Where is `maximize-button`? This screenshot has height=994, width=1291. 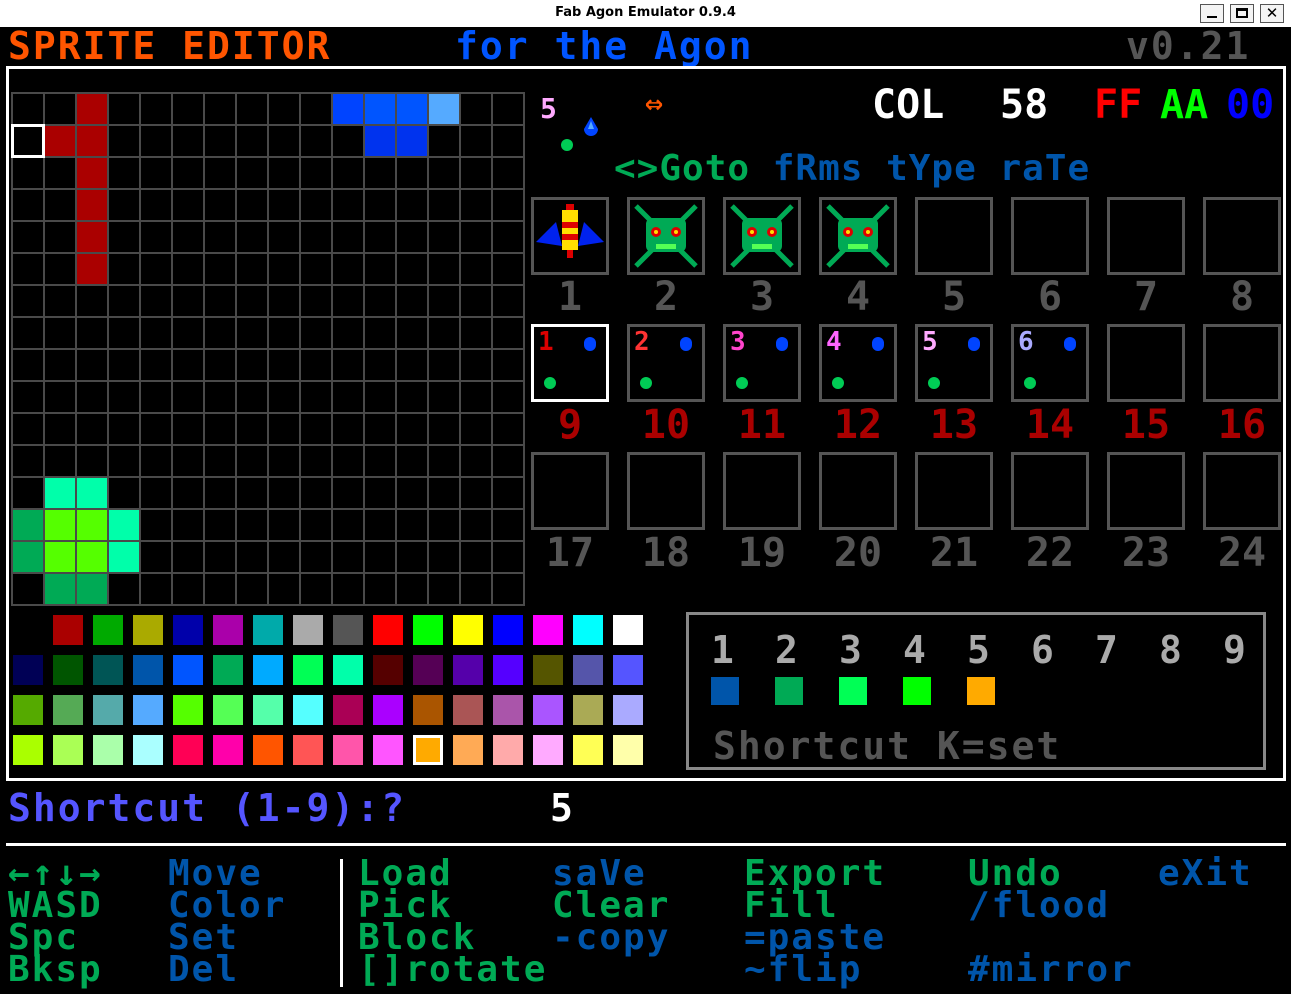 maximize-button is located at coordinates (1242, 13).